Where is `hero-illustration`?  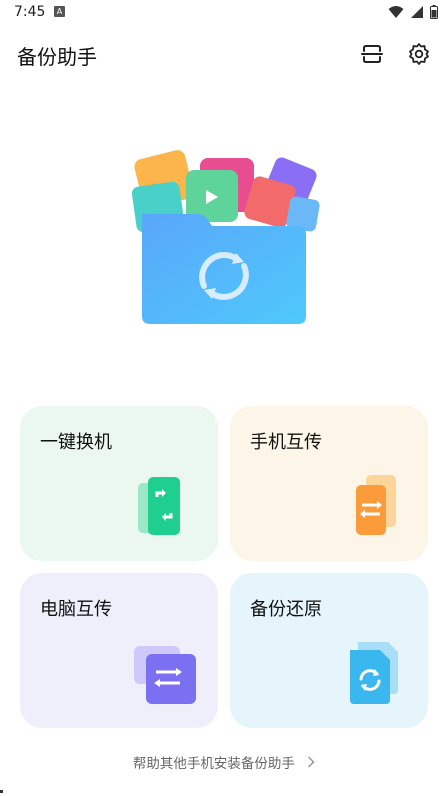 hero-illustration is located at coordinates (225, 240).